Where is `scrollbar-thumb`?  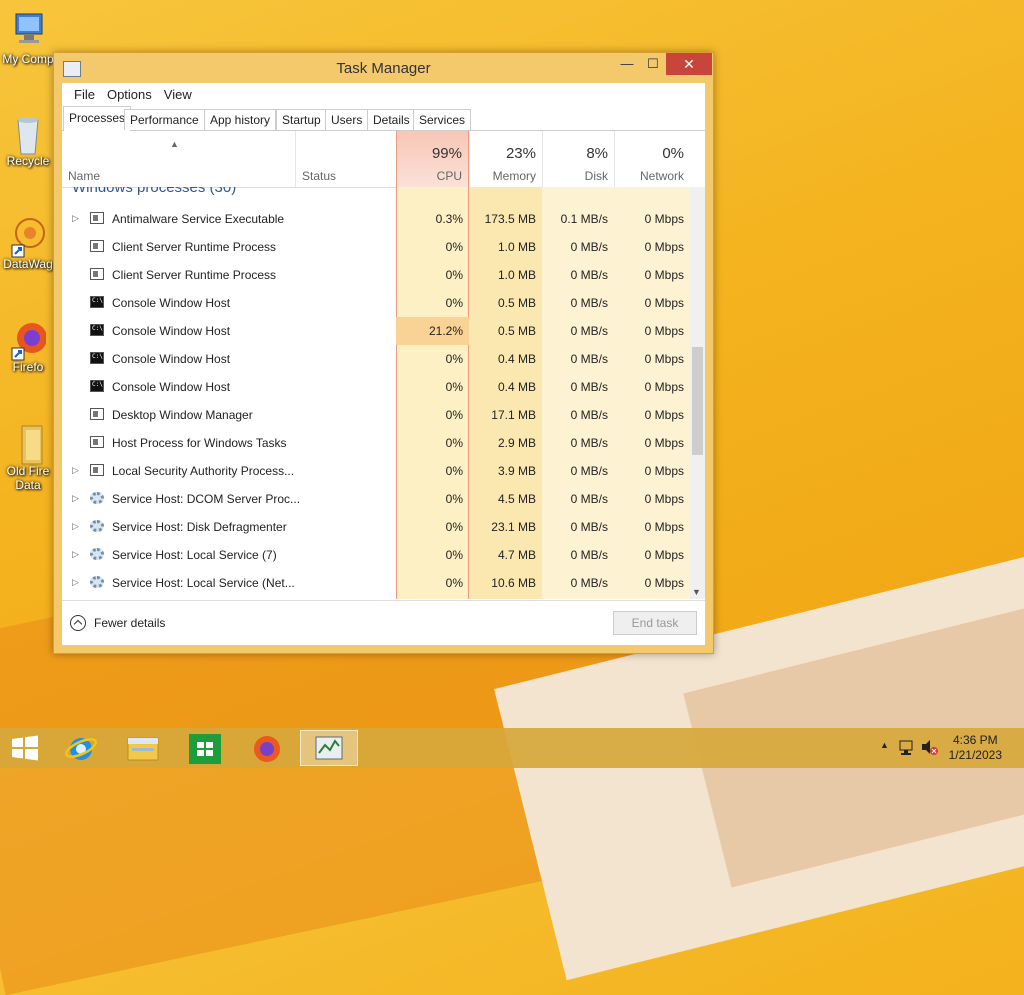
scrollbar-thumb is located at coordinates (697, 401).